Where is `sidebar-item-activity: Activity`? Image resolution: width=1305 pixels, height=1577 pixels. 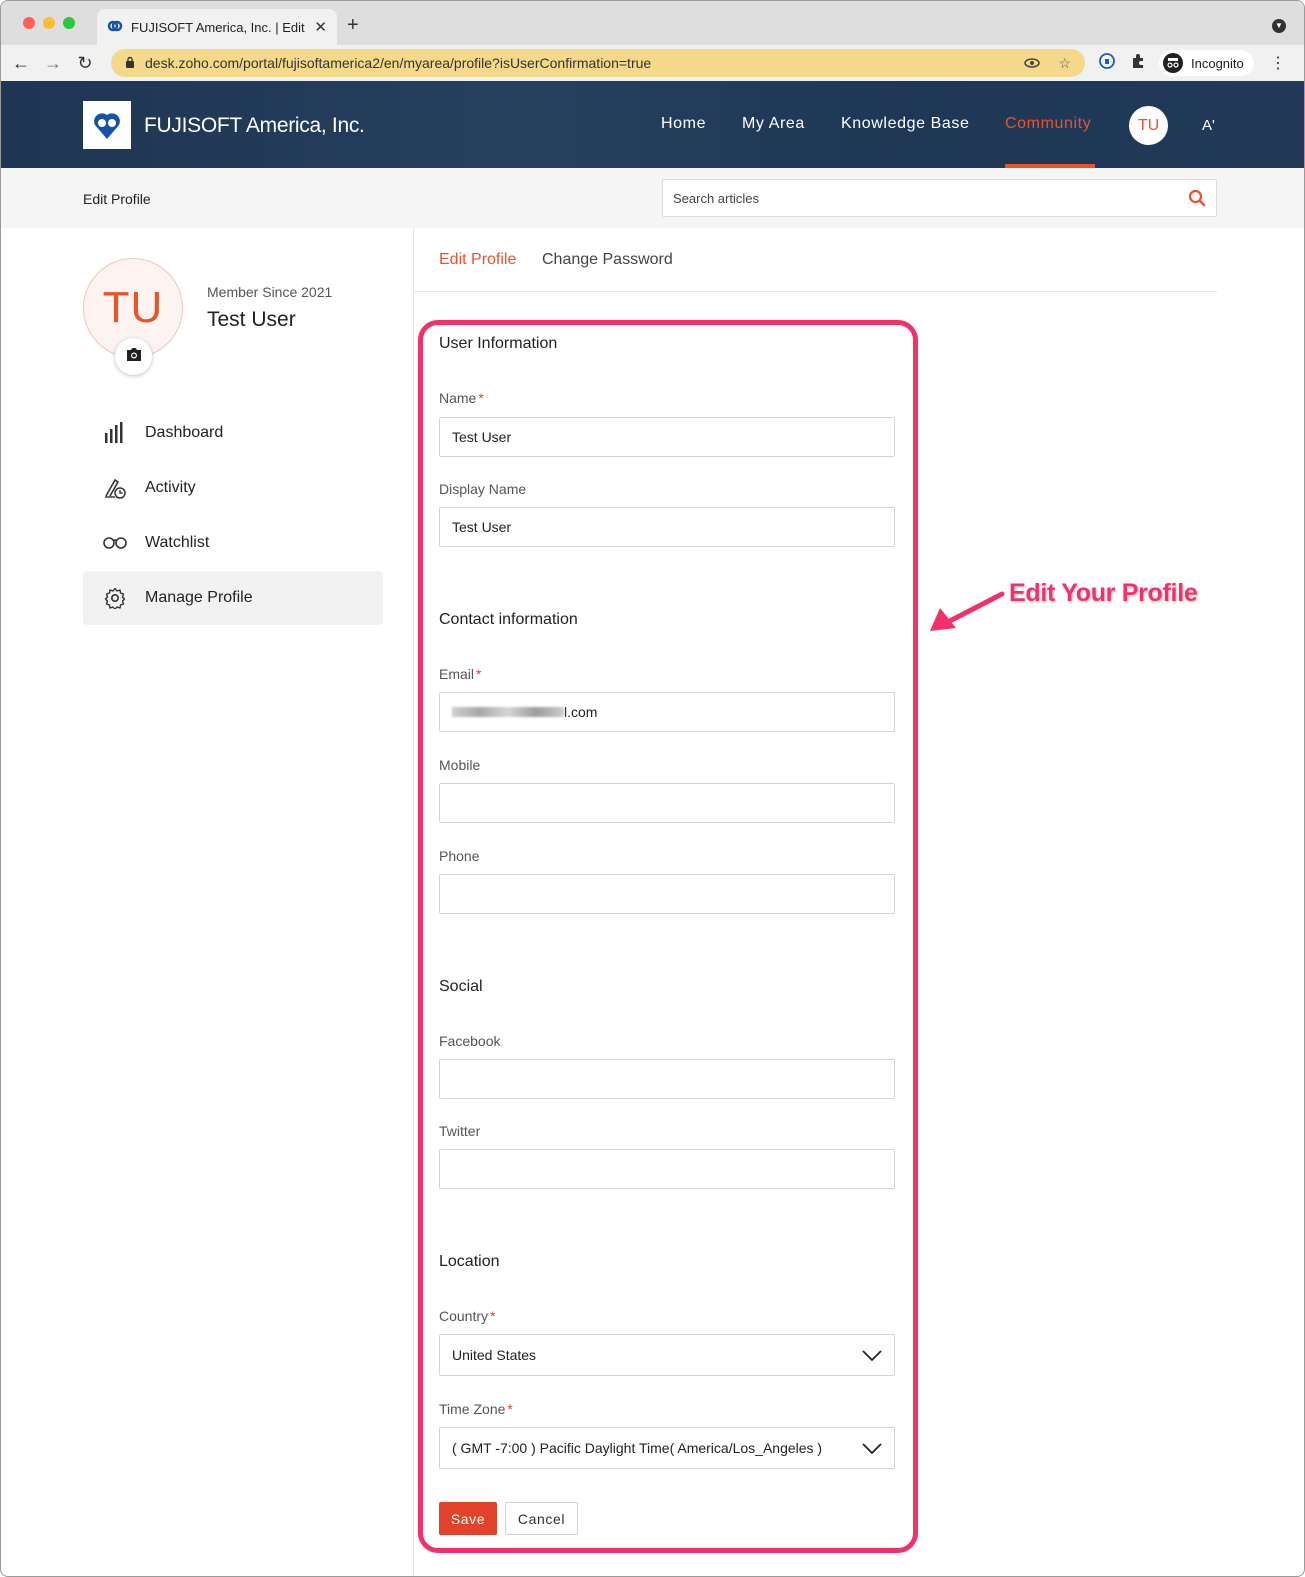 sidebar-item-activity: Activity is located at coordinates (233, 488).